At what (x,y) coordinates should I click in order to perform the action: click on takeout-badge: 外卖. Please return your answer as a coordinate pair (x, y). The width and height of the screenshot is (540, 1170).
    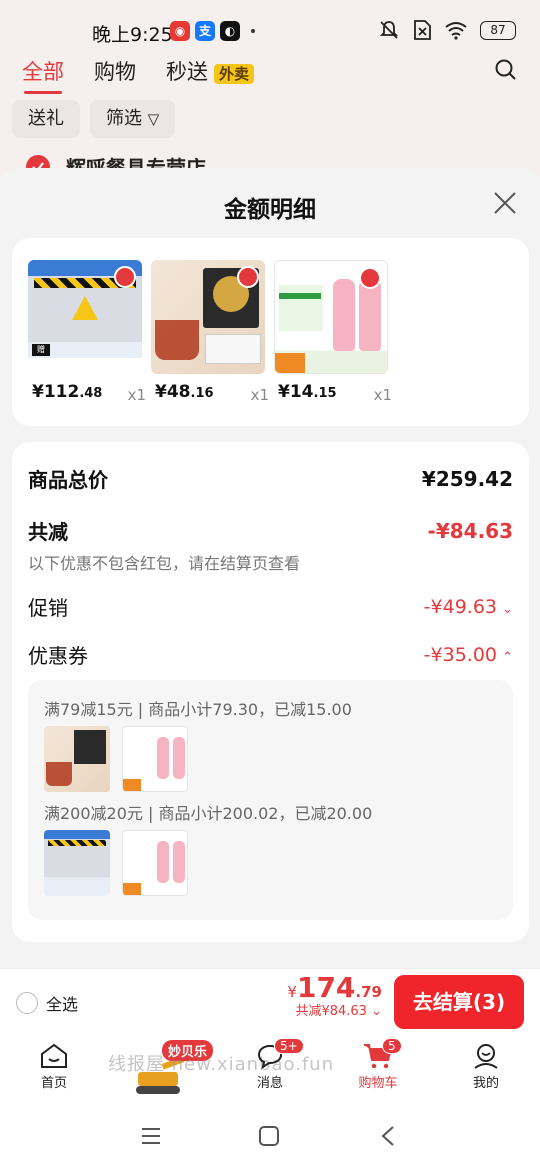
    Looking at the image, I should click on (234, 74).